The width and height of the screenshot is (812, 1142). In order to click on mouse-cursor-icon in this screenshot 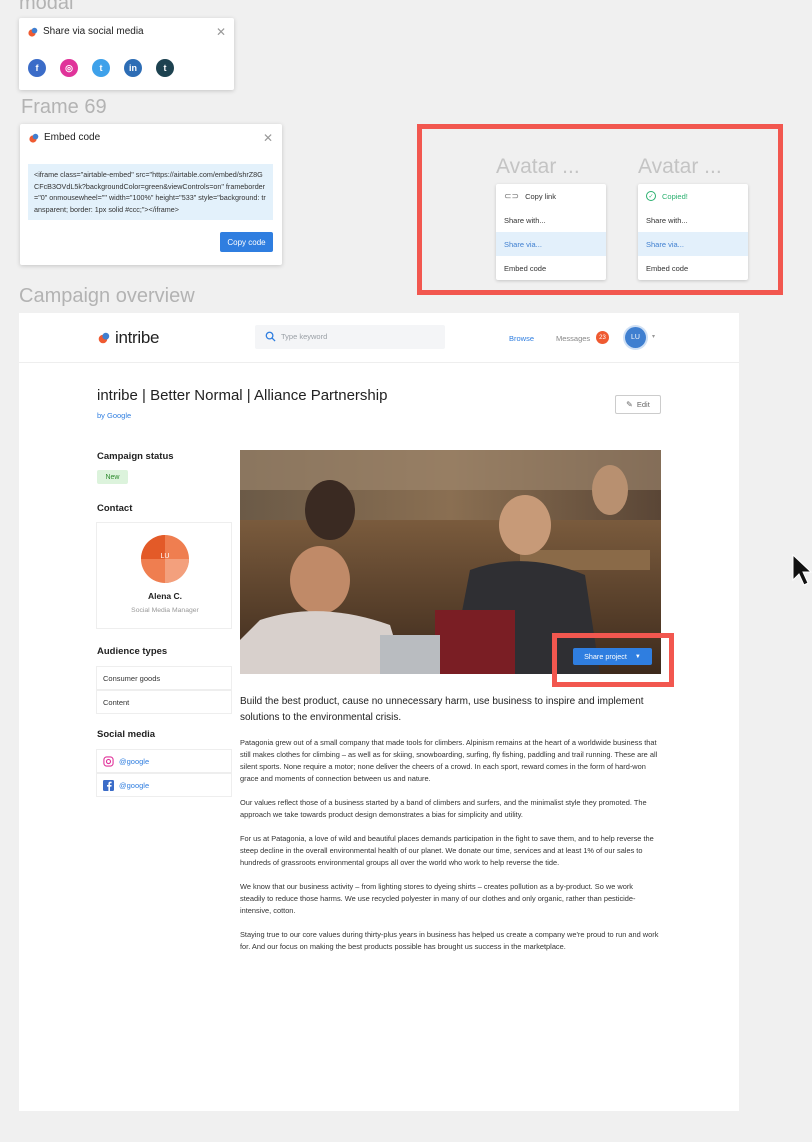, I will do `click(802, 569)`.